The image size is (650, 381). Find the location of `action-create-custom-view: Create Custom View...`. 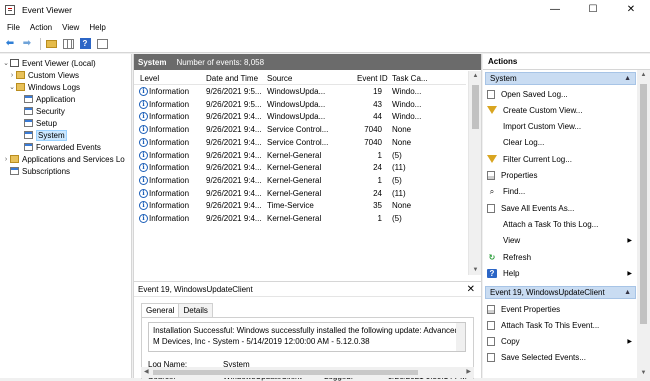

action-create-custom-view: Create Custom View... is located at coordinates (561, 110).